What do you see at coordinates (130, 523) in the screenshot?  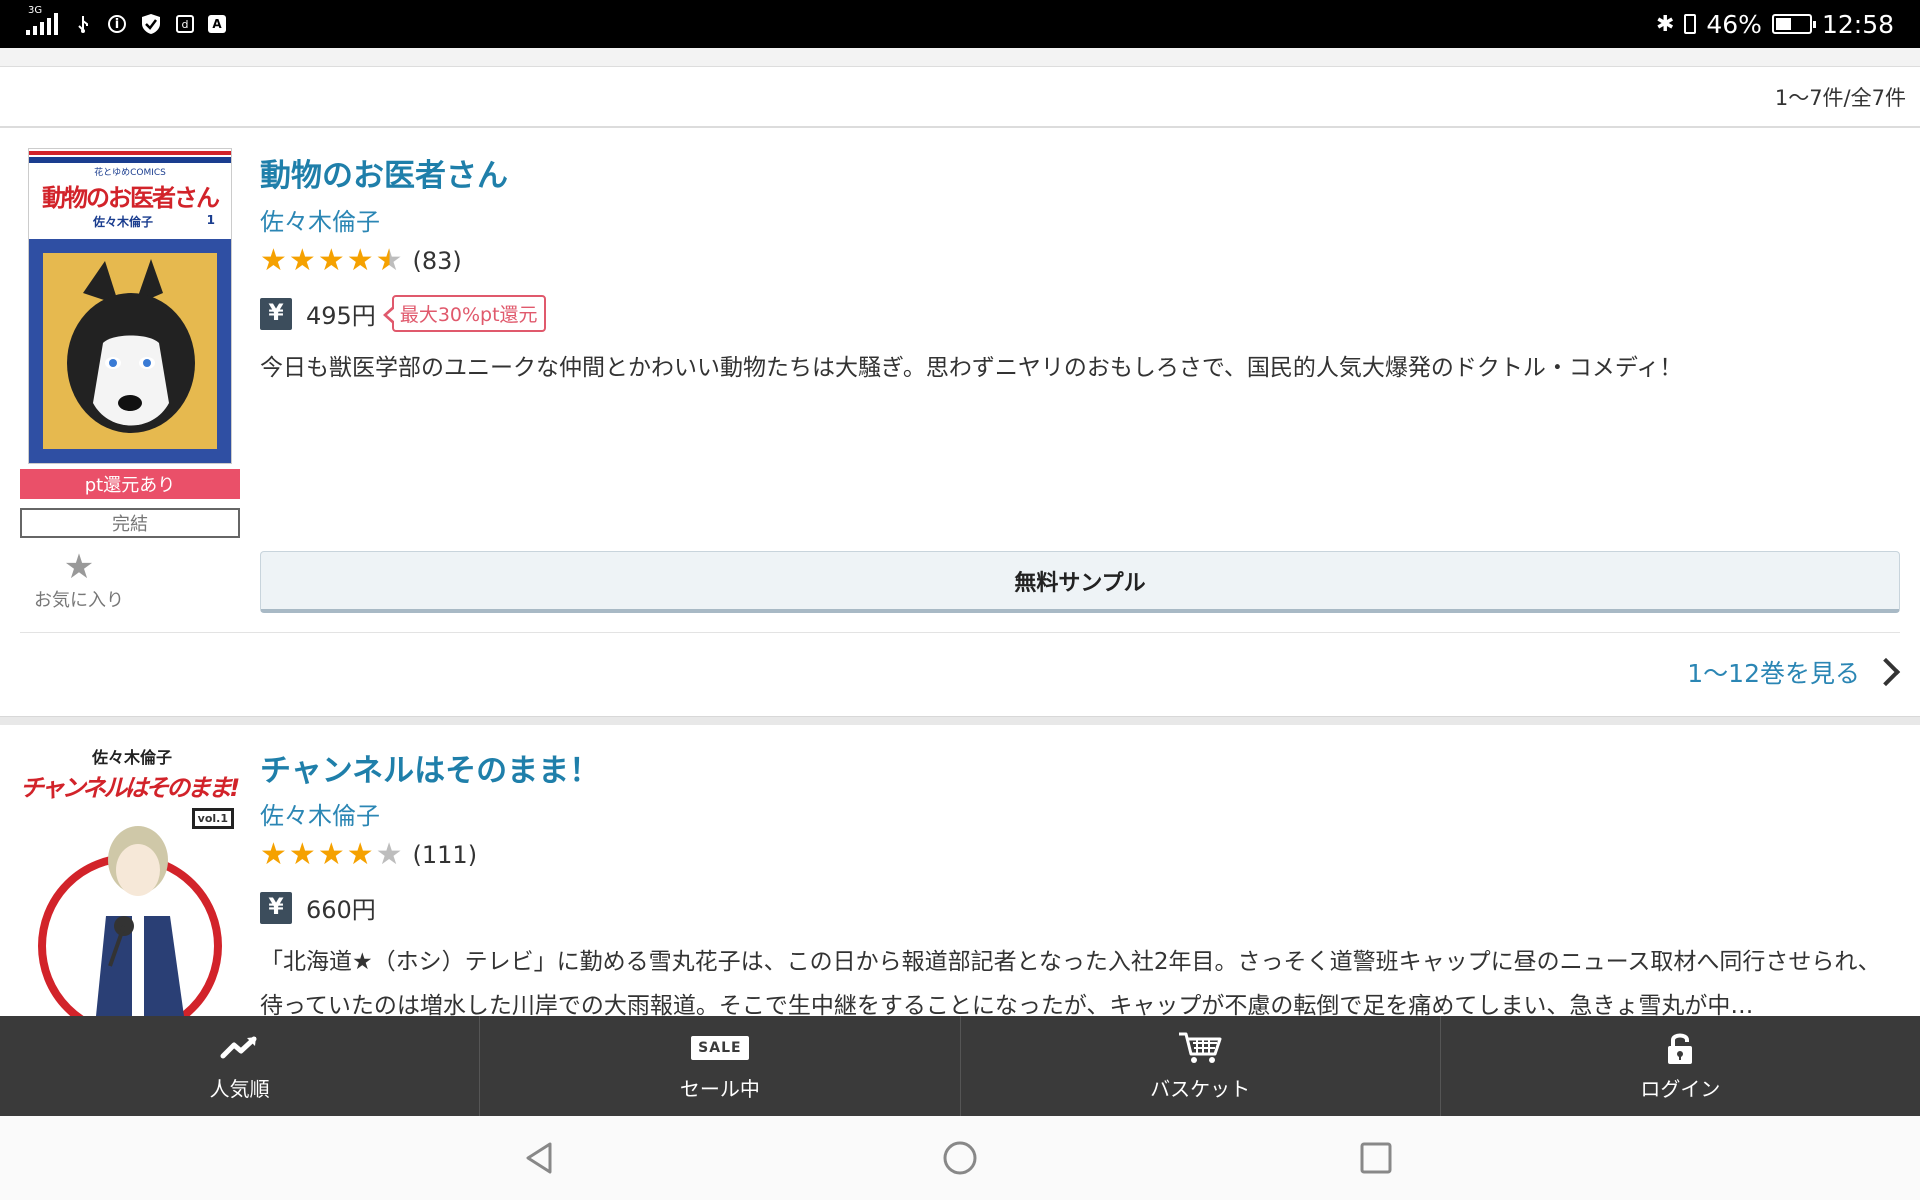 I see `completed-tag: 完結` at bounding box center [130, 523].